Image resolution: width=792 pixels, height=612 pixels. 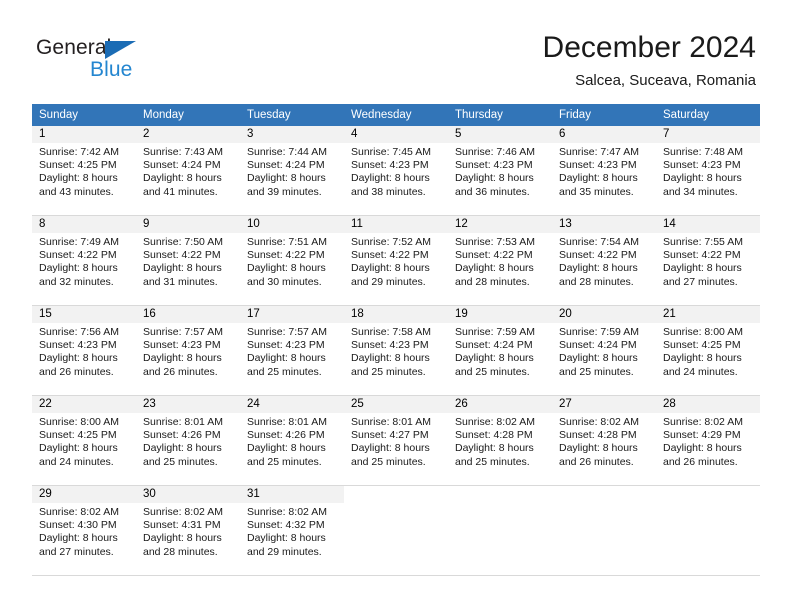 I want to click on daylight-line2: and 26 minutes., so click(x=700, y=461).